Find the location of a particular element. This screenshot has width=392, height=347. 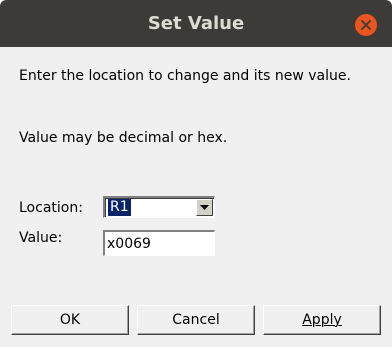

location-dropdown: R1 is located at coordinates (159, 207).